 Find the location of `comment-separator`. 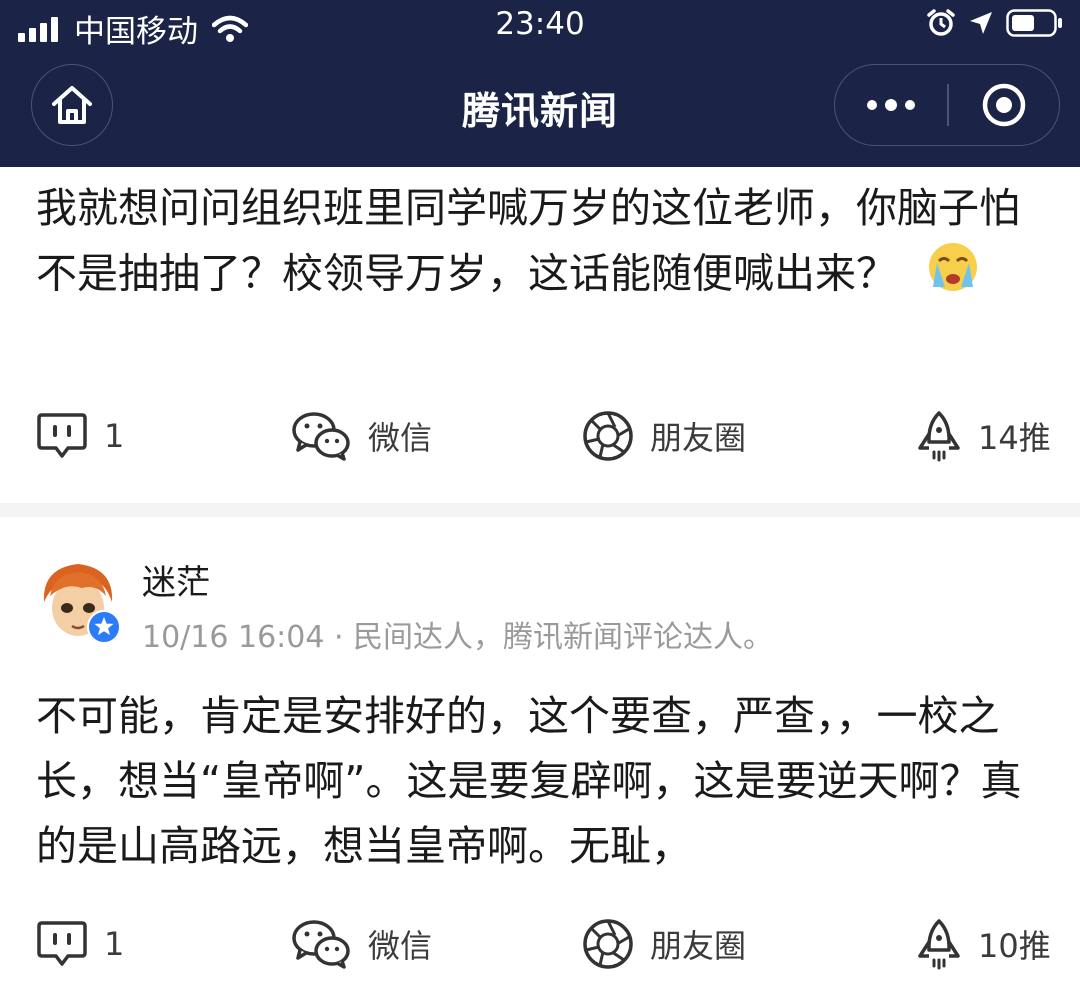

comment-separator is located at coordinates (540, 510).